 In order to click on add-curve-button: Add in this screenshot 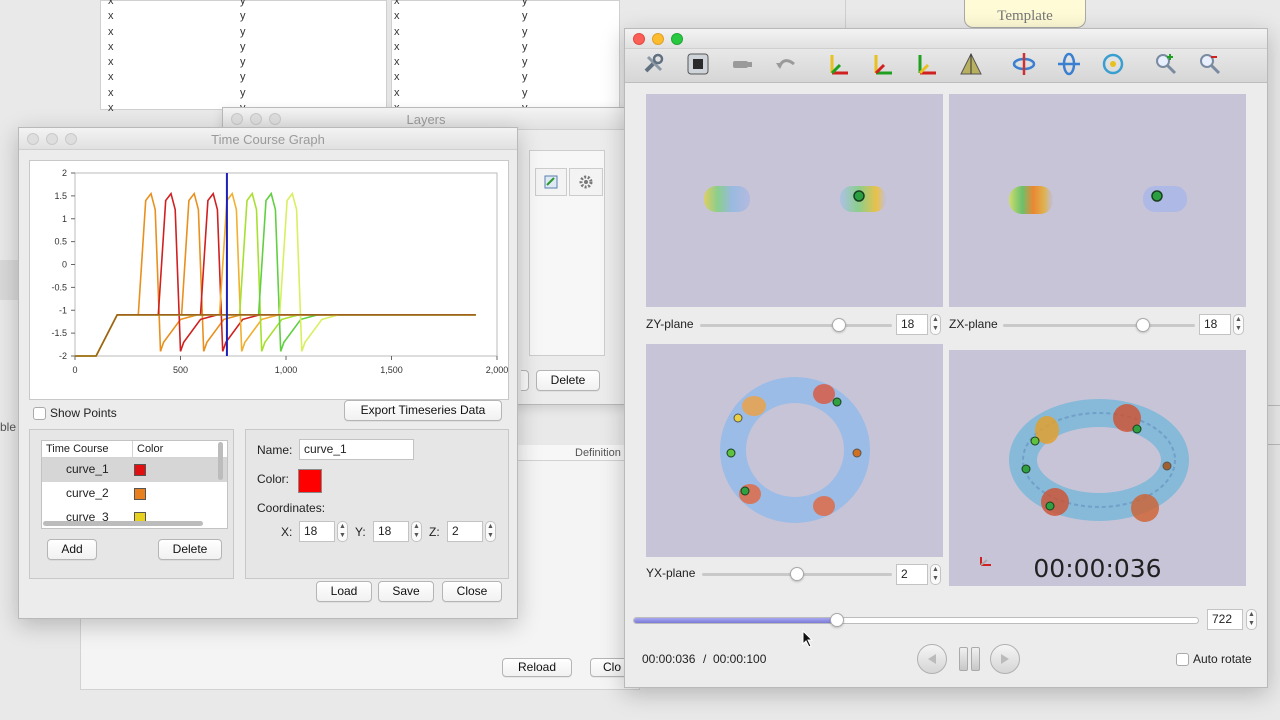, I will do `click(72, 549)`.